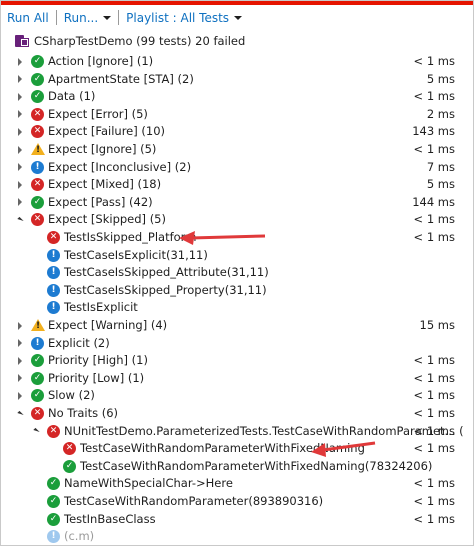 The image size is (474, 546). Describe the element at coordinates (433, 131) in the screenshot. I see `test-duration: 143 ms` at that location.